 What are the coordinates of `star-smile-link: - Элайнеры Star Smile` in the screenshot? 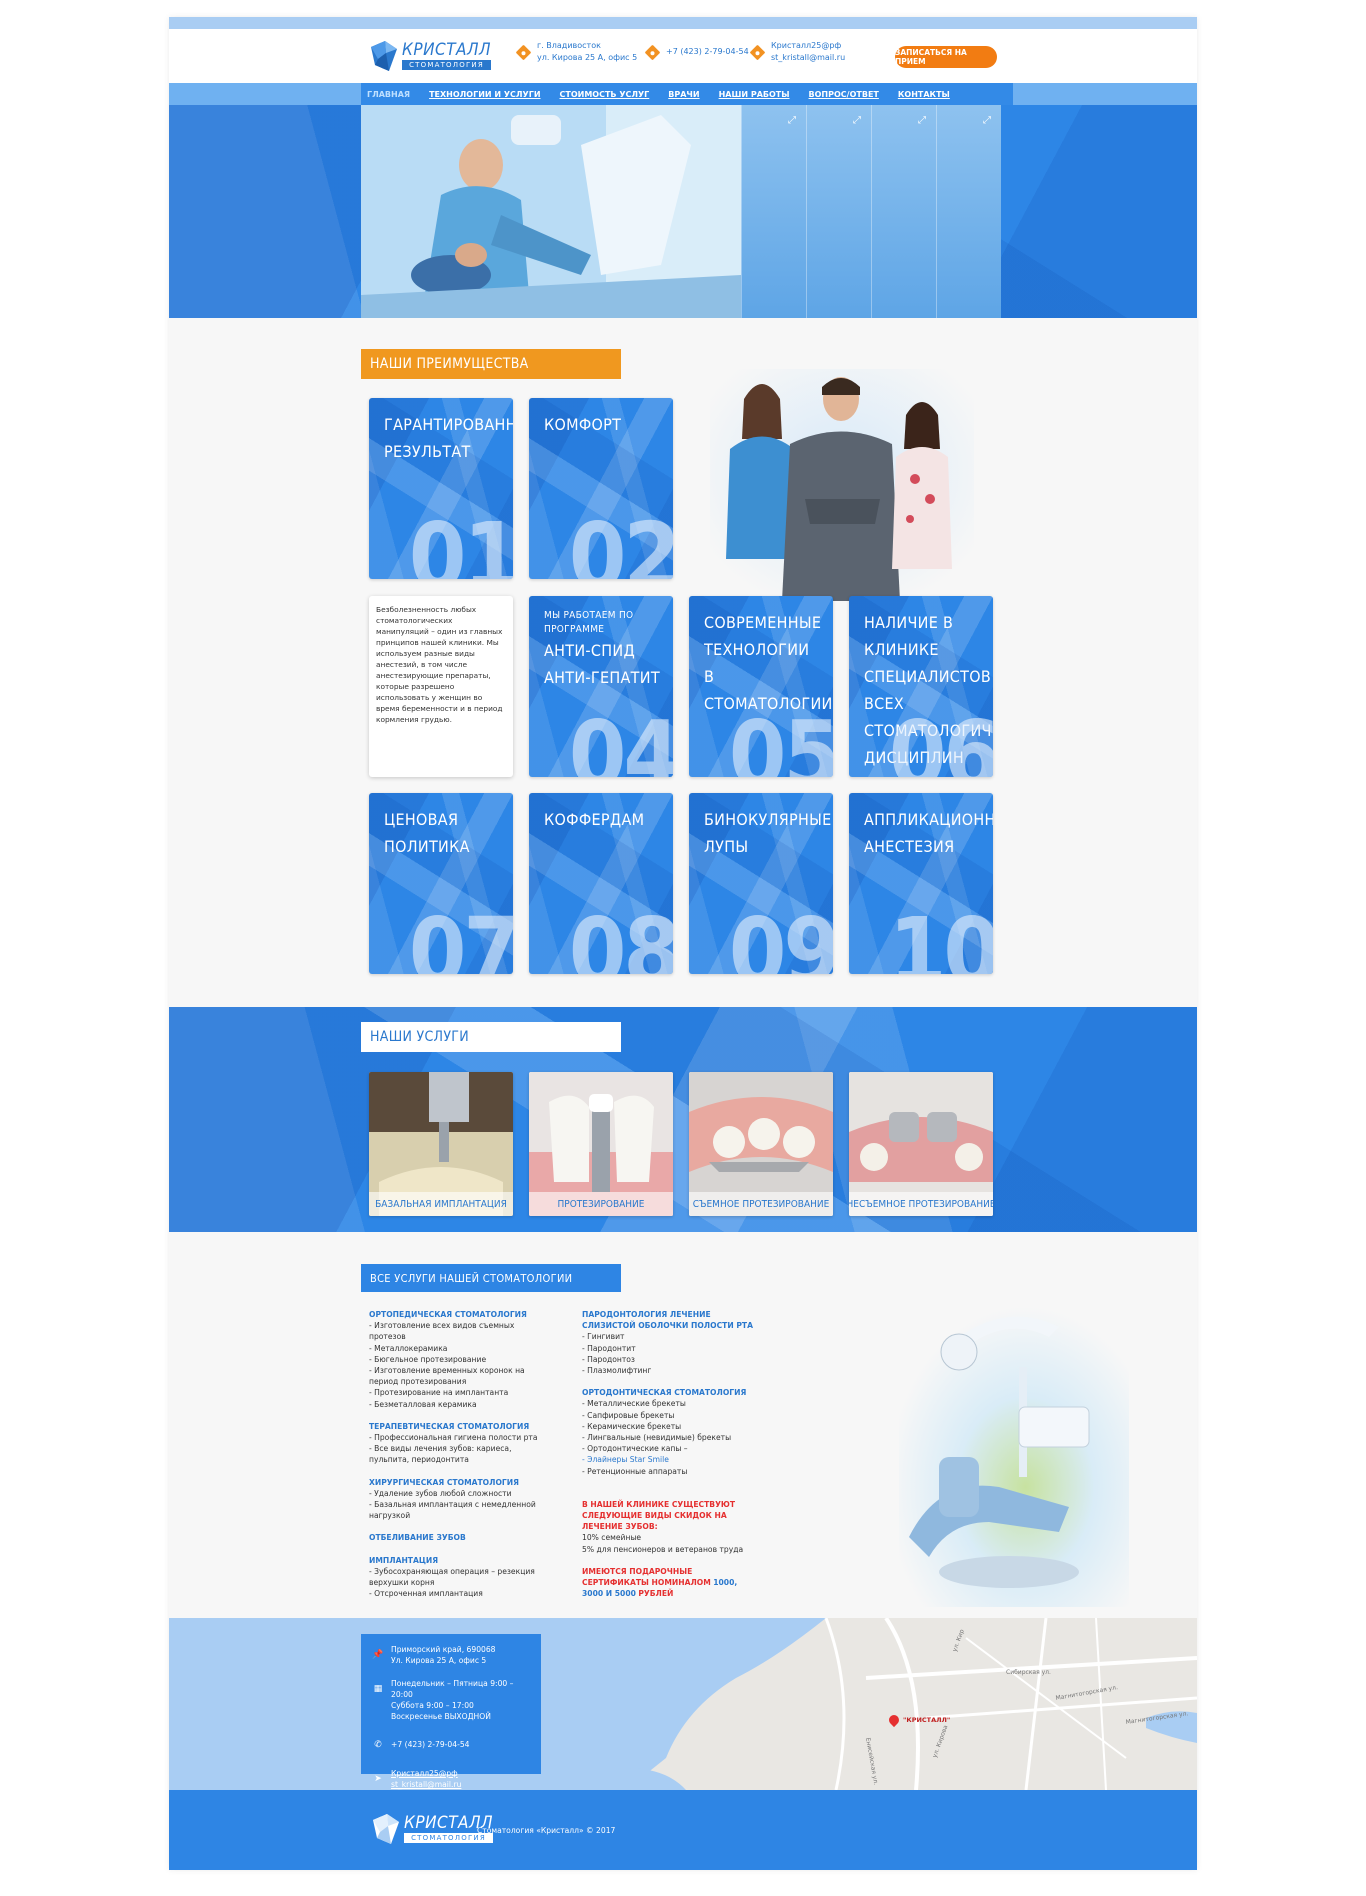 It's located at (669, 1459).